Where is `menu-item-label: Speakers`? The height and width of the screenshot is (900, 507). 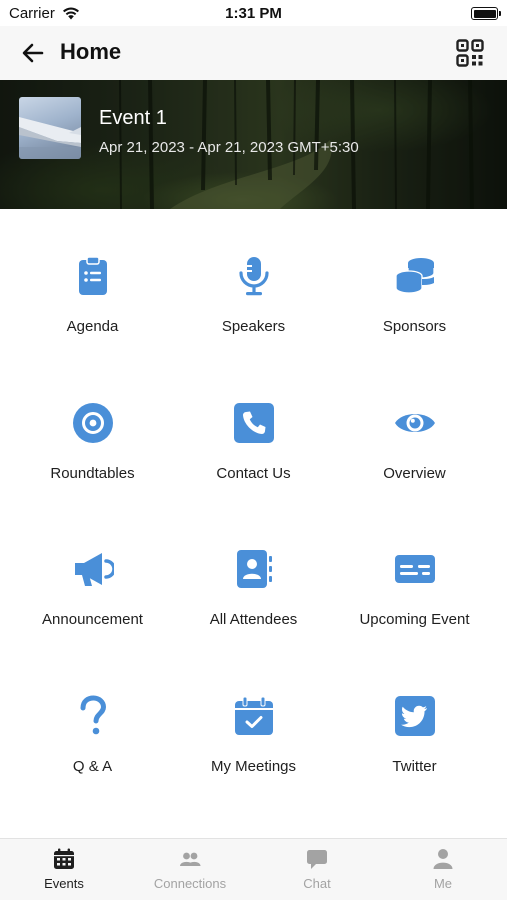 menu-item-label: Speakers is located at coordinates (253, 326).